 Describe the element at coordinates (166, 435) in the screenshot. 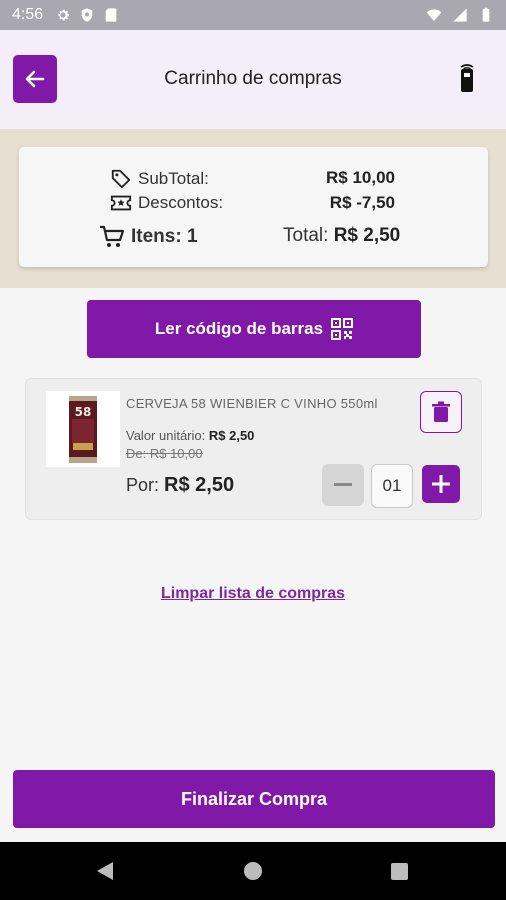

I see `unit-price-label: Valor unitário:` at that location.